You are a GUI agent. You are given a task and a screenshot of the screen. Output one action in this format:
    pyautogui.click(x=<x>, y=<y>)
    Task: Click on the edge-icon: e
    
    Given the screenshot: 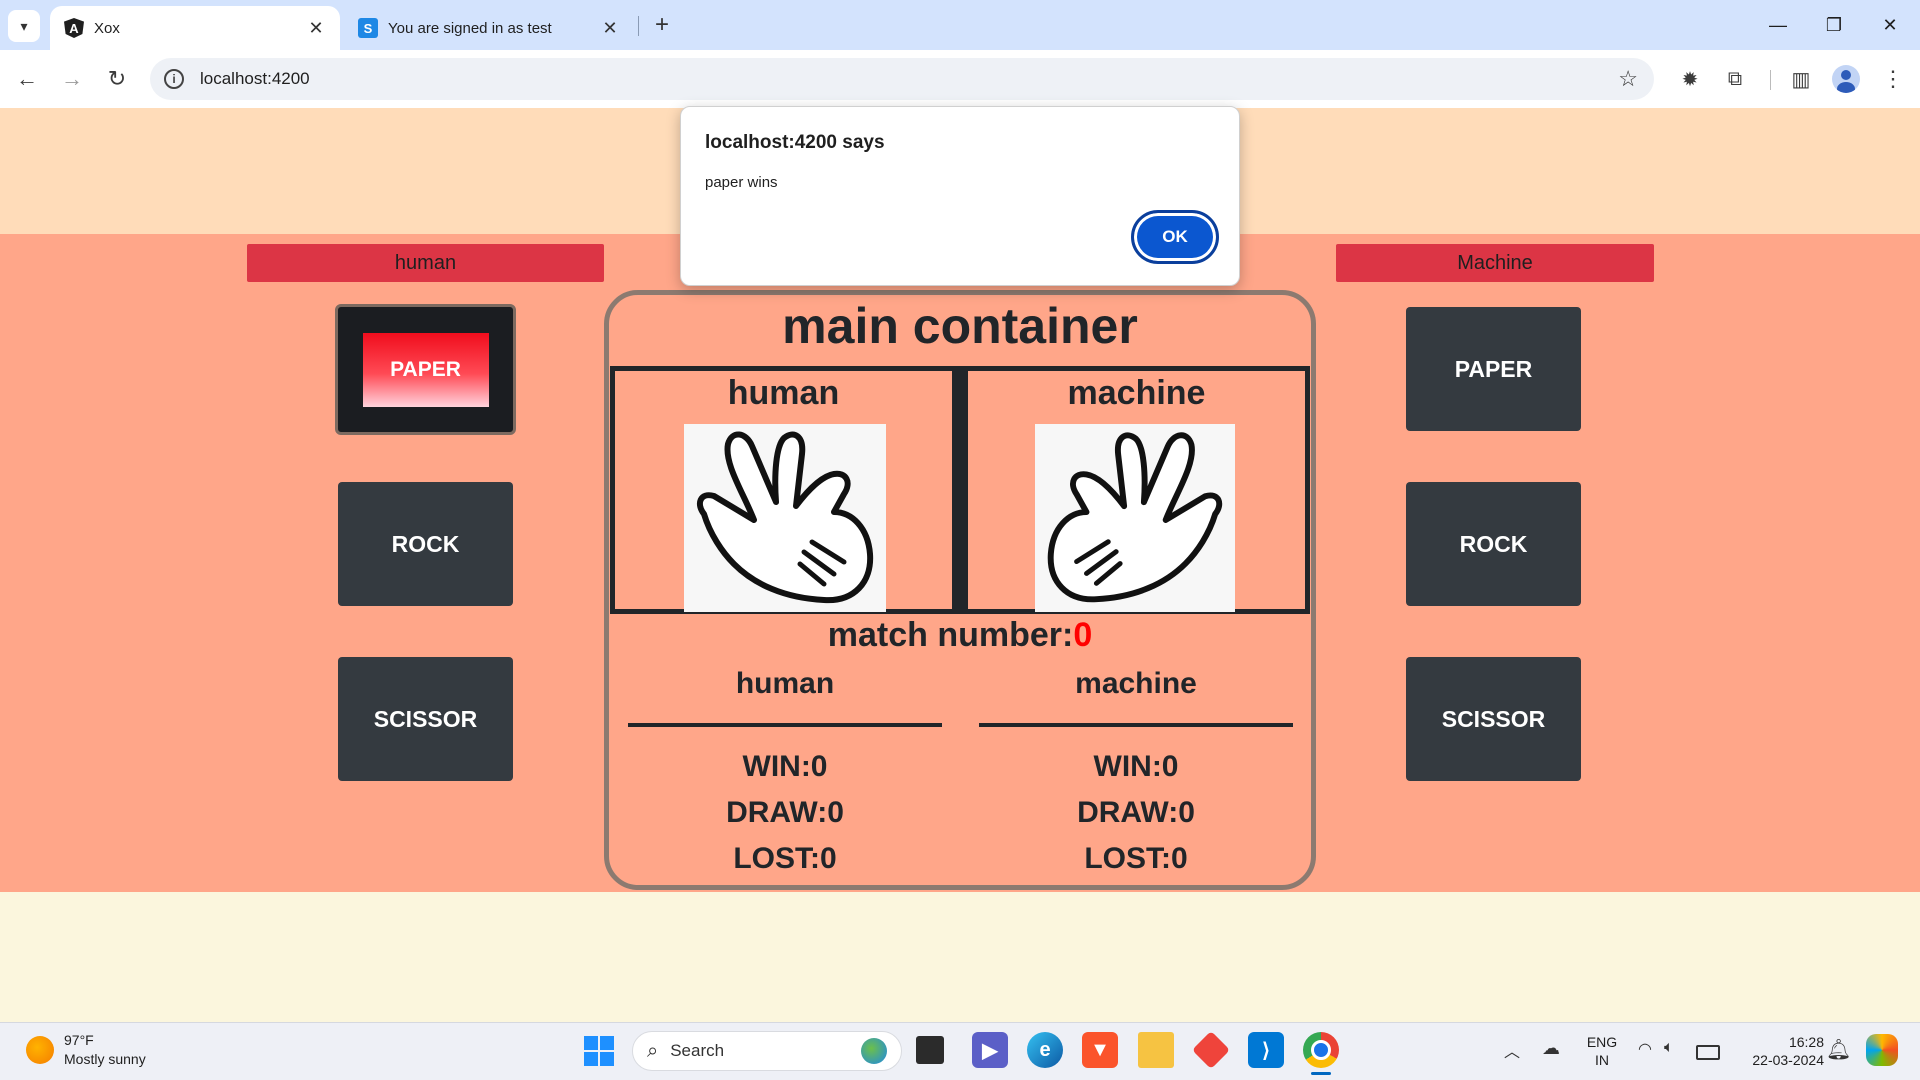 What is the action you would take?
    pyautogui.click(x=1045, y=1050)
    